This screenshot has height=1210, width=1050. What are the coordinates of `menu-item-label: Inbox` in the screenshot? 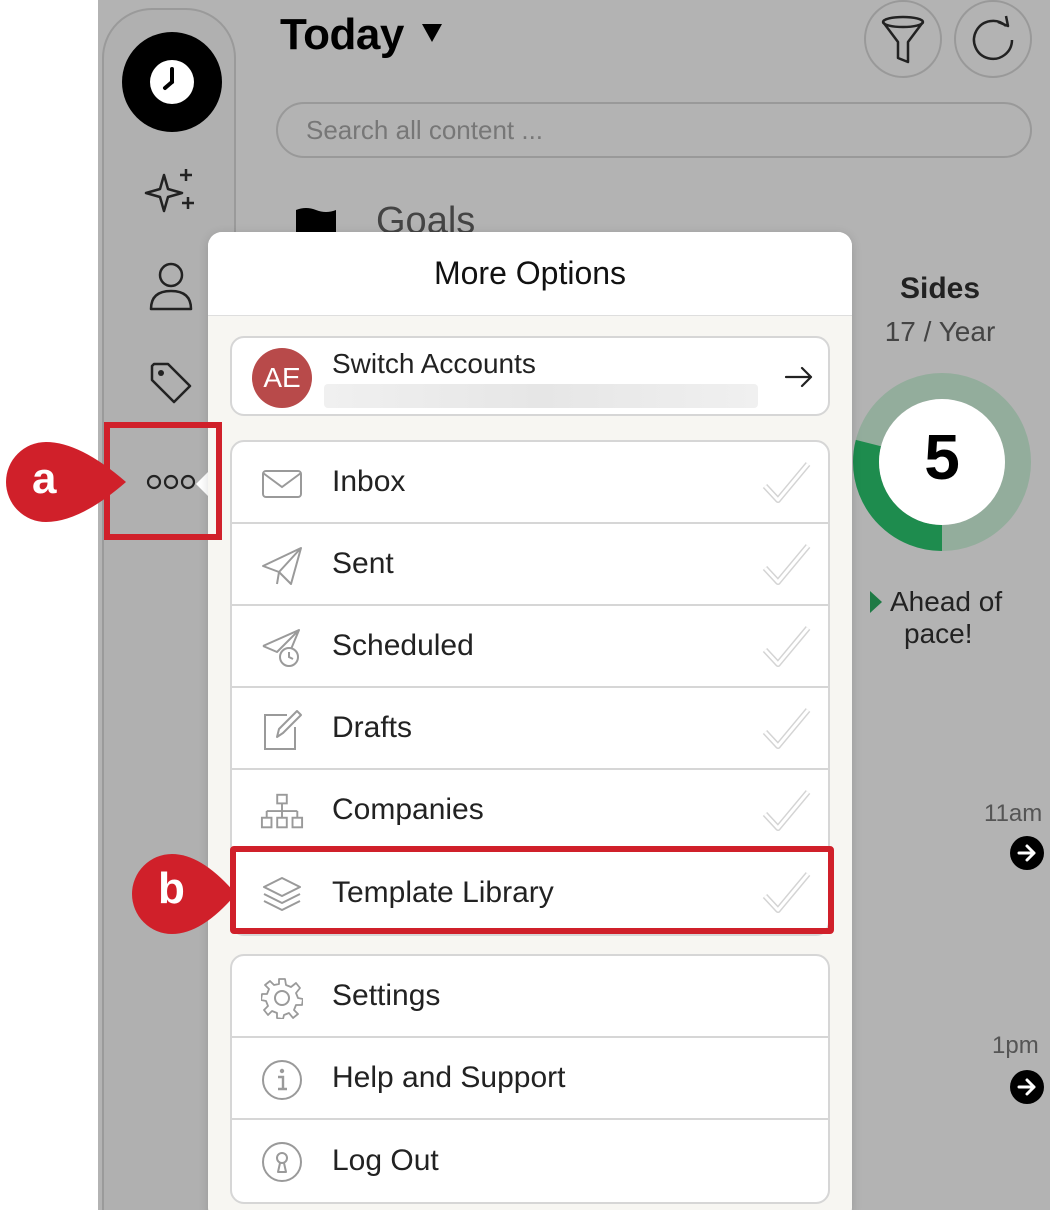 It's located at (369, 481).